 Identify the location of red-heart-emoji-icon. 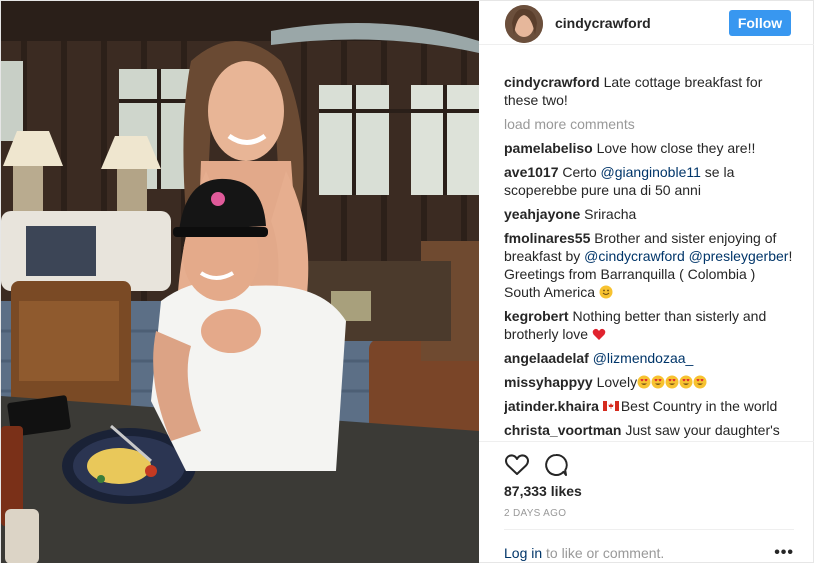
(599, 334).